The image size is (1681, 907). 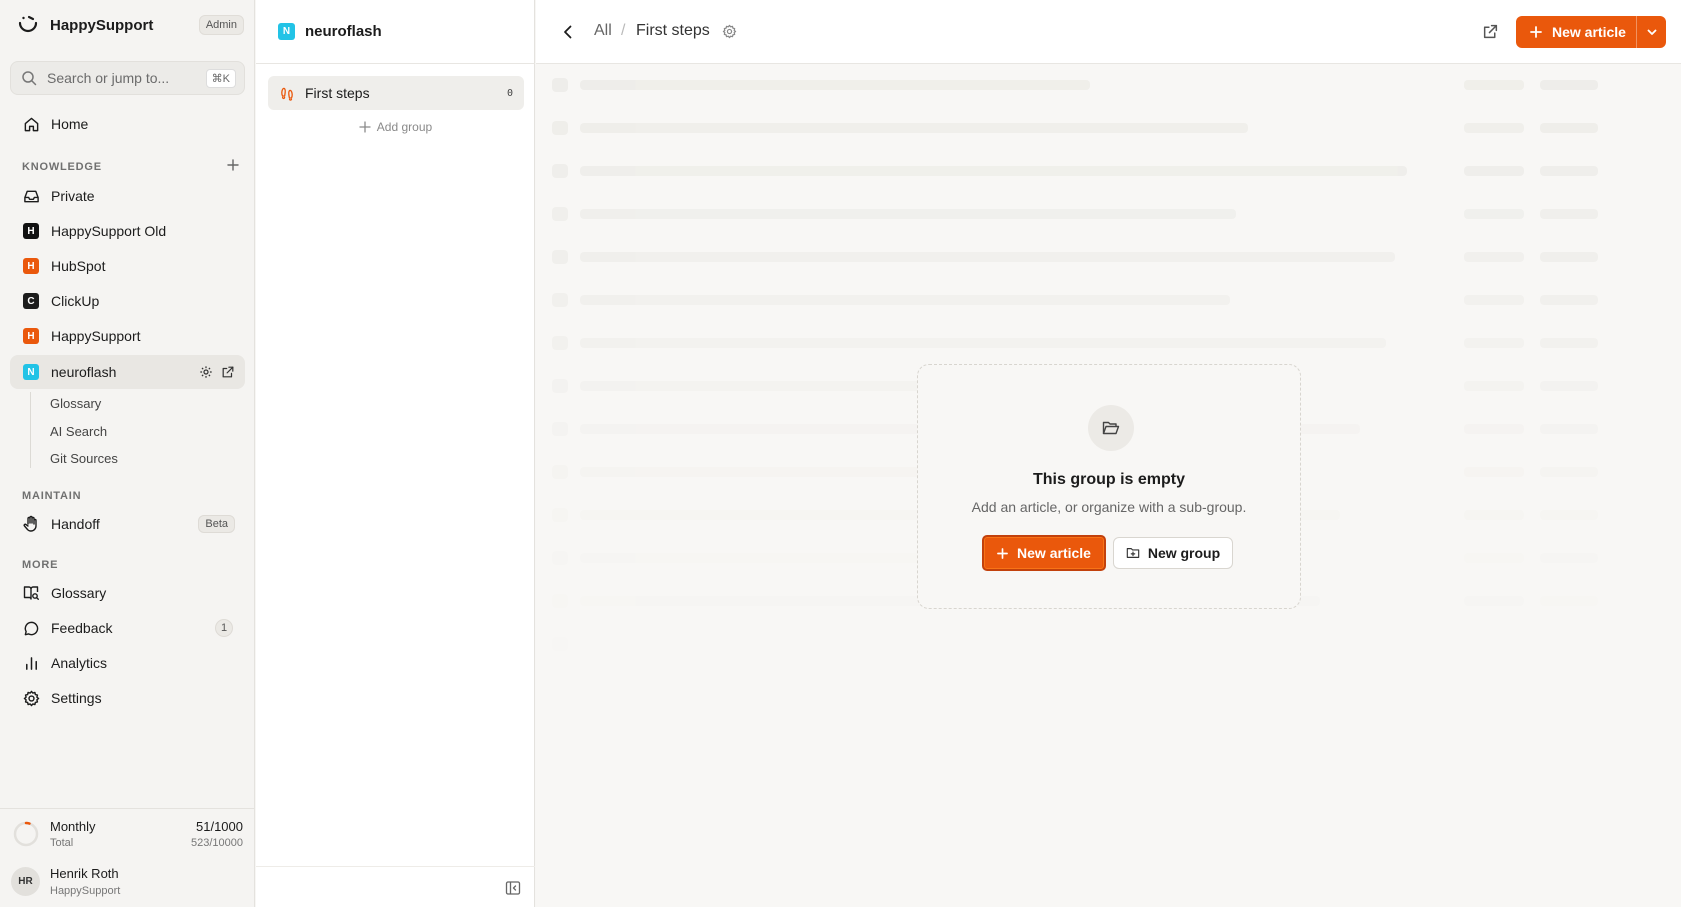 What do you see at coordinates (78, 266) in the screenshot?
I see `nav-space-label: HubSpot` at bounding box center [78, 266].